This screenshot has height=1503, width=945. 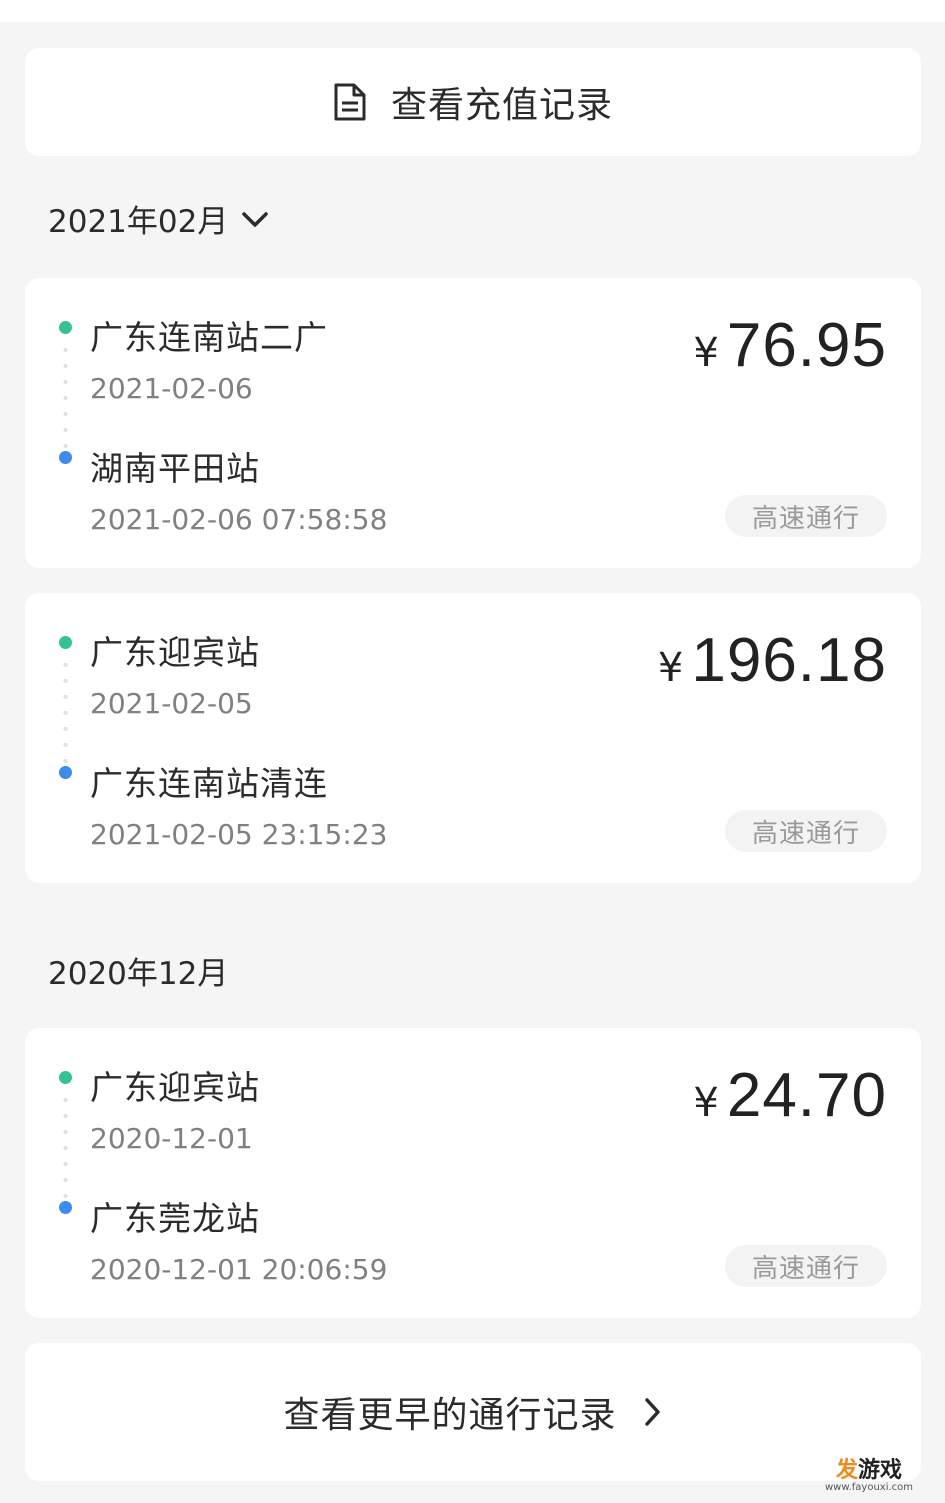 What do you see at coordinates (806, 345) in the screenshot?
I see `amount-value: 76.95` at bounding box center [806, 345].